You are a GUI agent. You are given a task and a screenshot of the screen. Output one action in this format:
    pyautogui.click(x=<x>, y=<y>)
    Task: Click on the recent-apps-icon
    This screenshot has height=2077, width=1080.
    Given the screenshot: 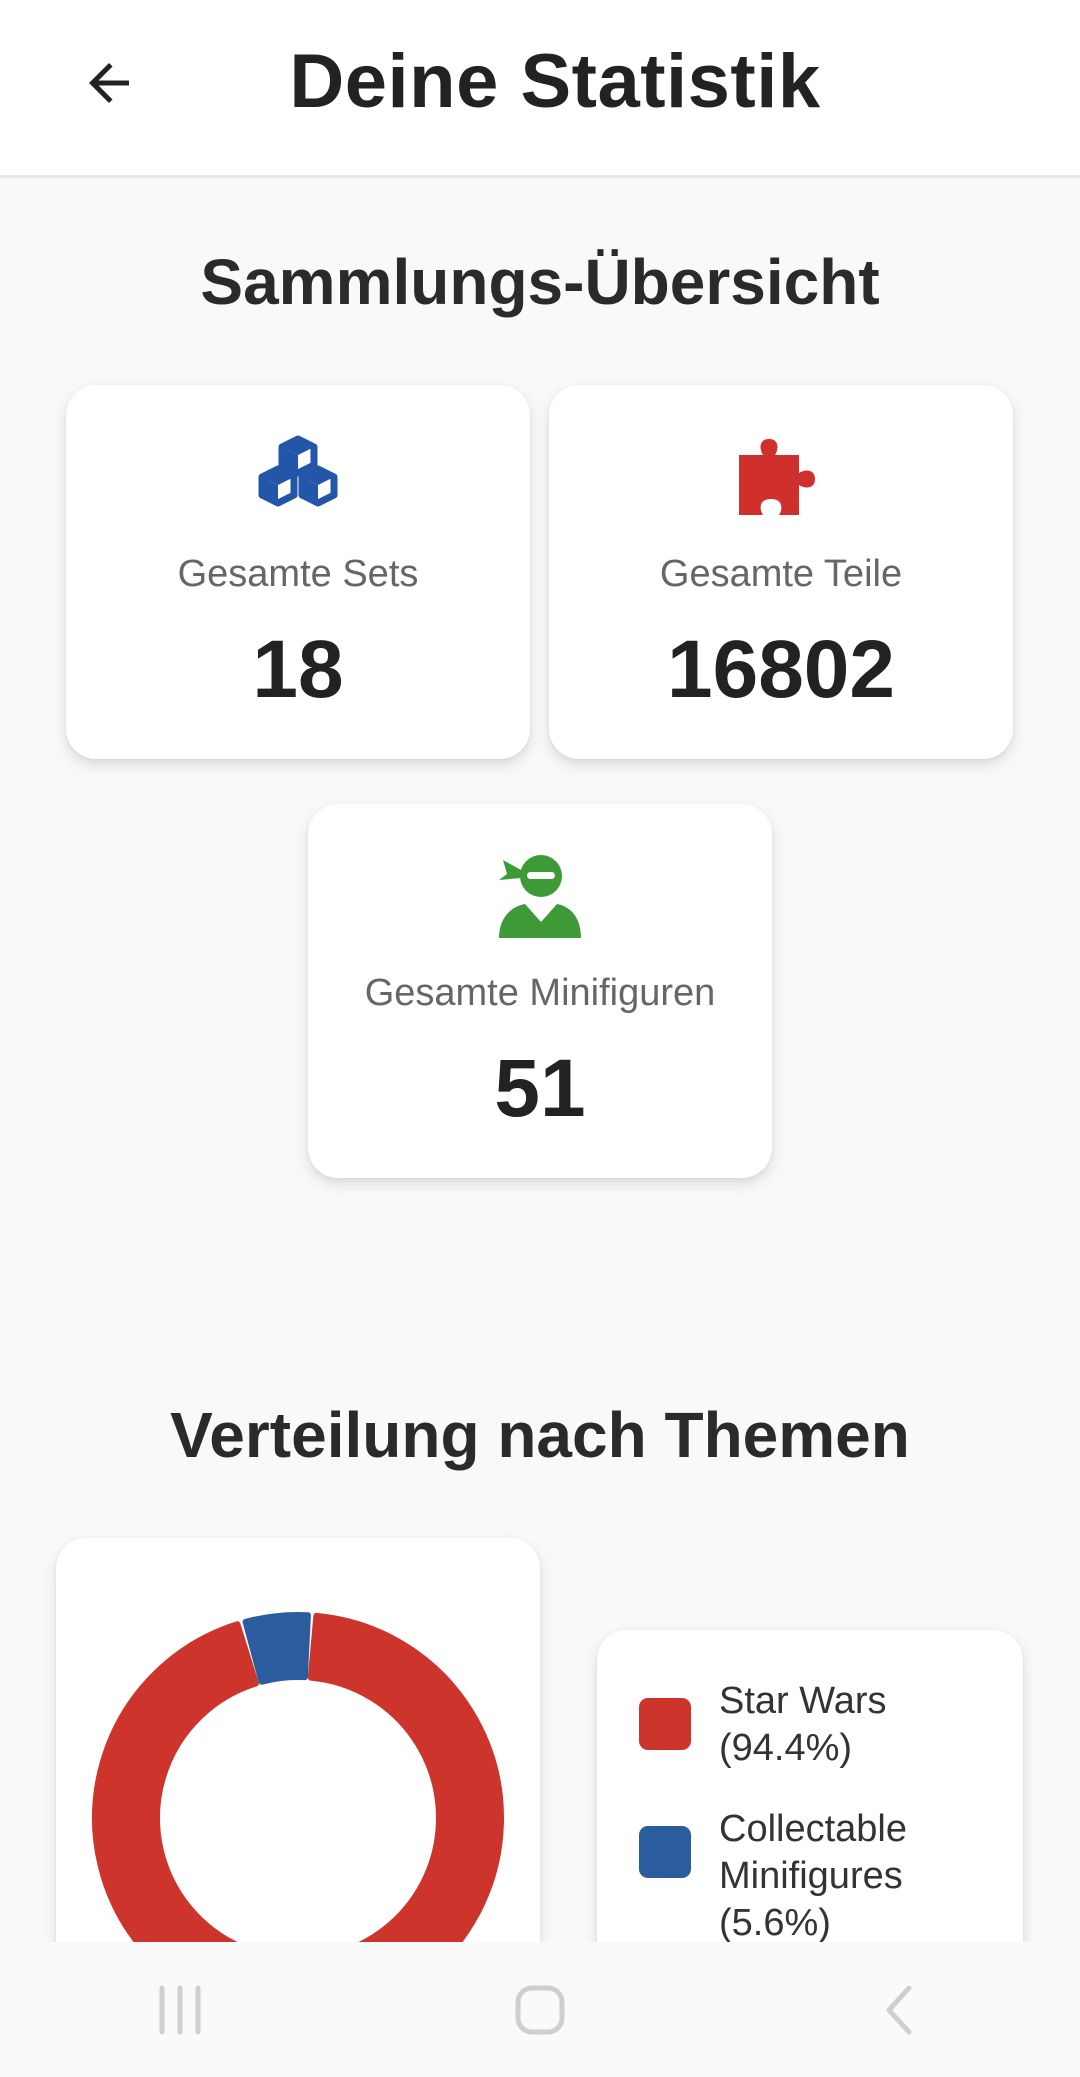 What is the action you would take?
    pyautogui.click(x=180, y=2009)
    